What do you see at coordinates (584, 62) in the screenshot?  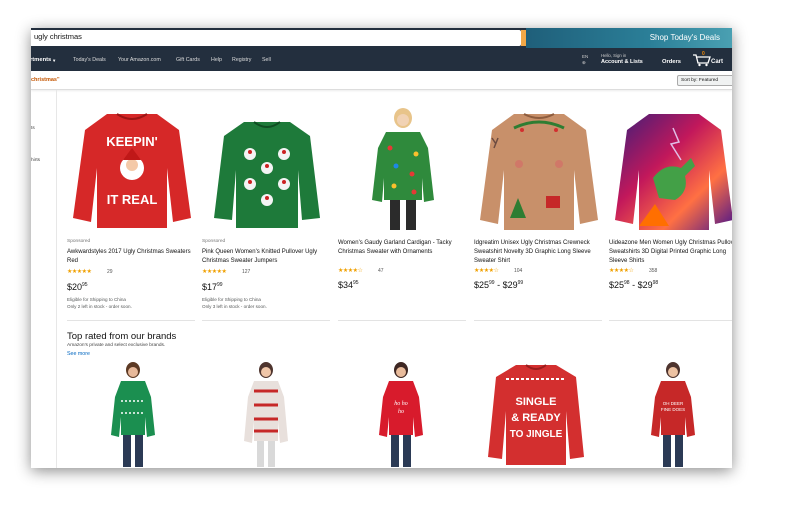 I see `globe-icon: ⊕` at bounding box center [584, 62].